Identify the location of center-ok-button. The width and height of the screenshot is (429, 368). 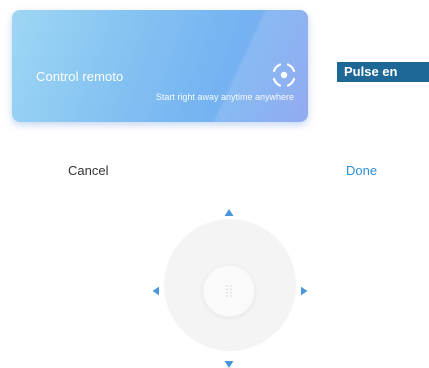
(229, 291).